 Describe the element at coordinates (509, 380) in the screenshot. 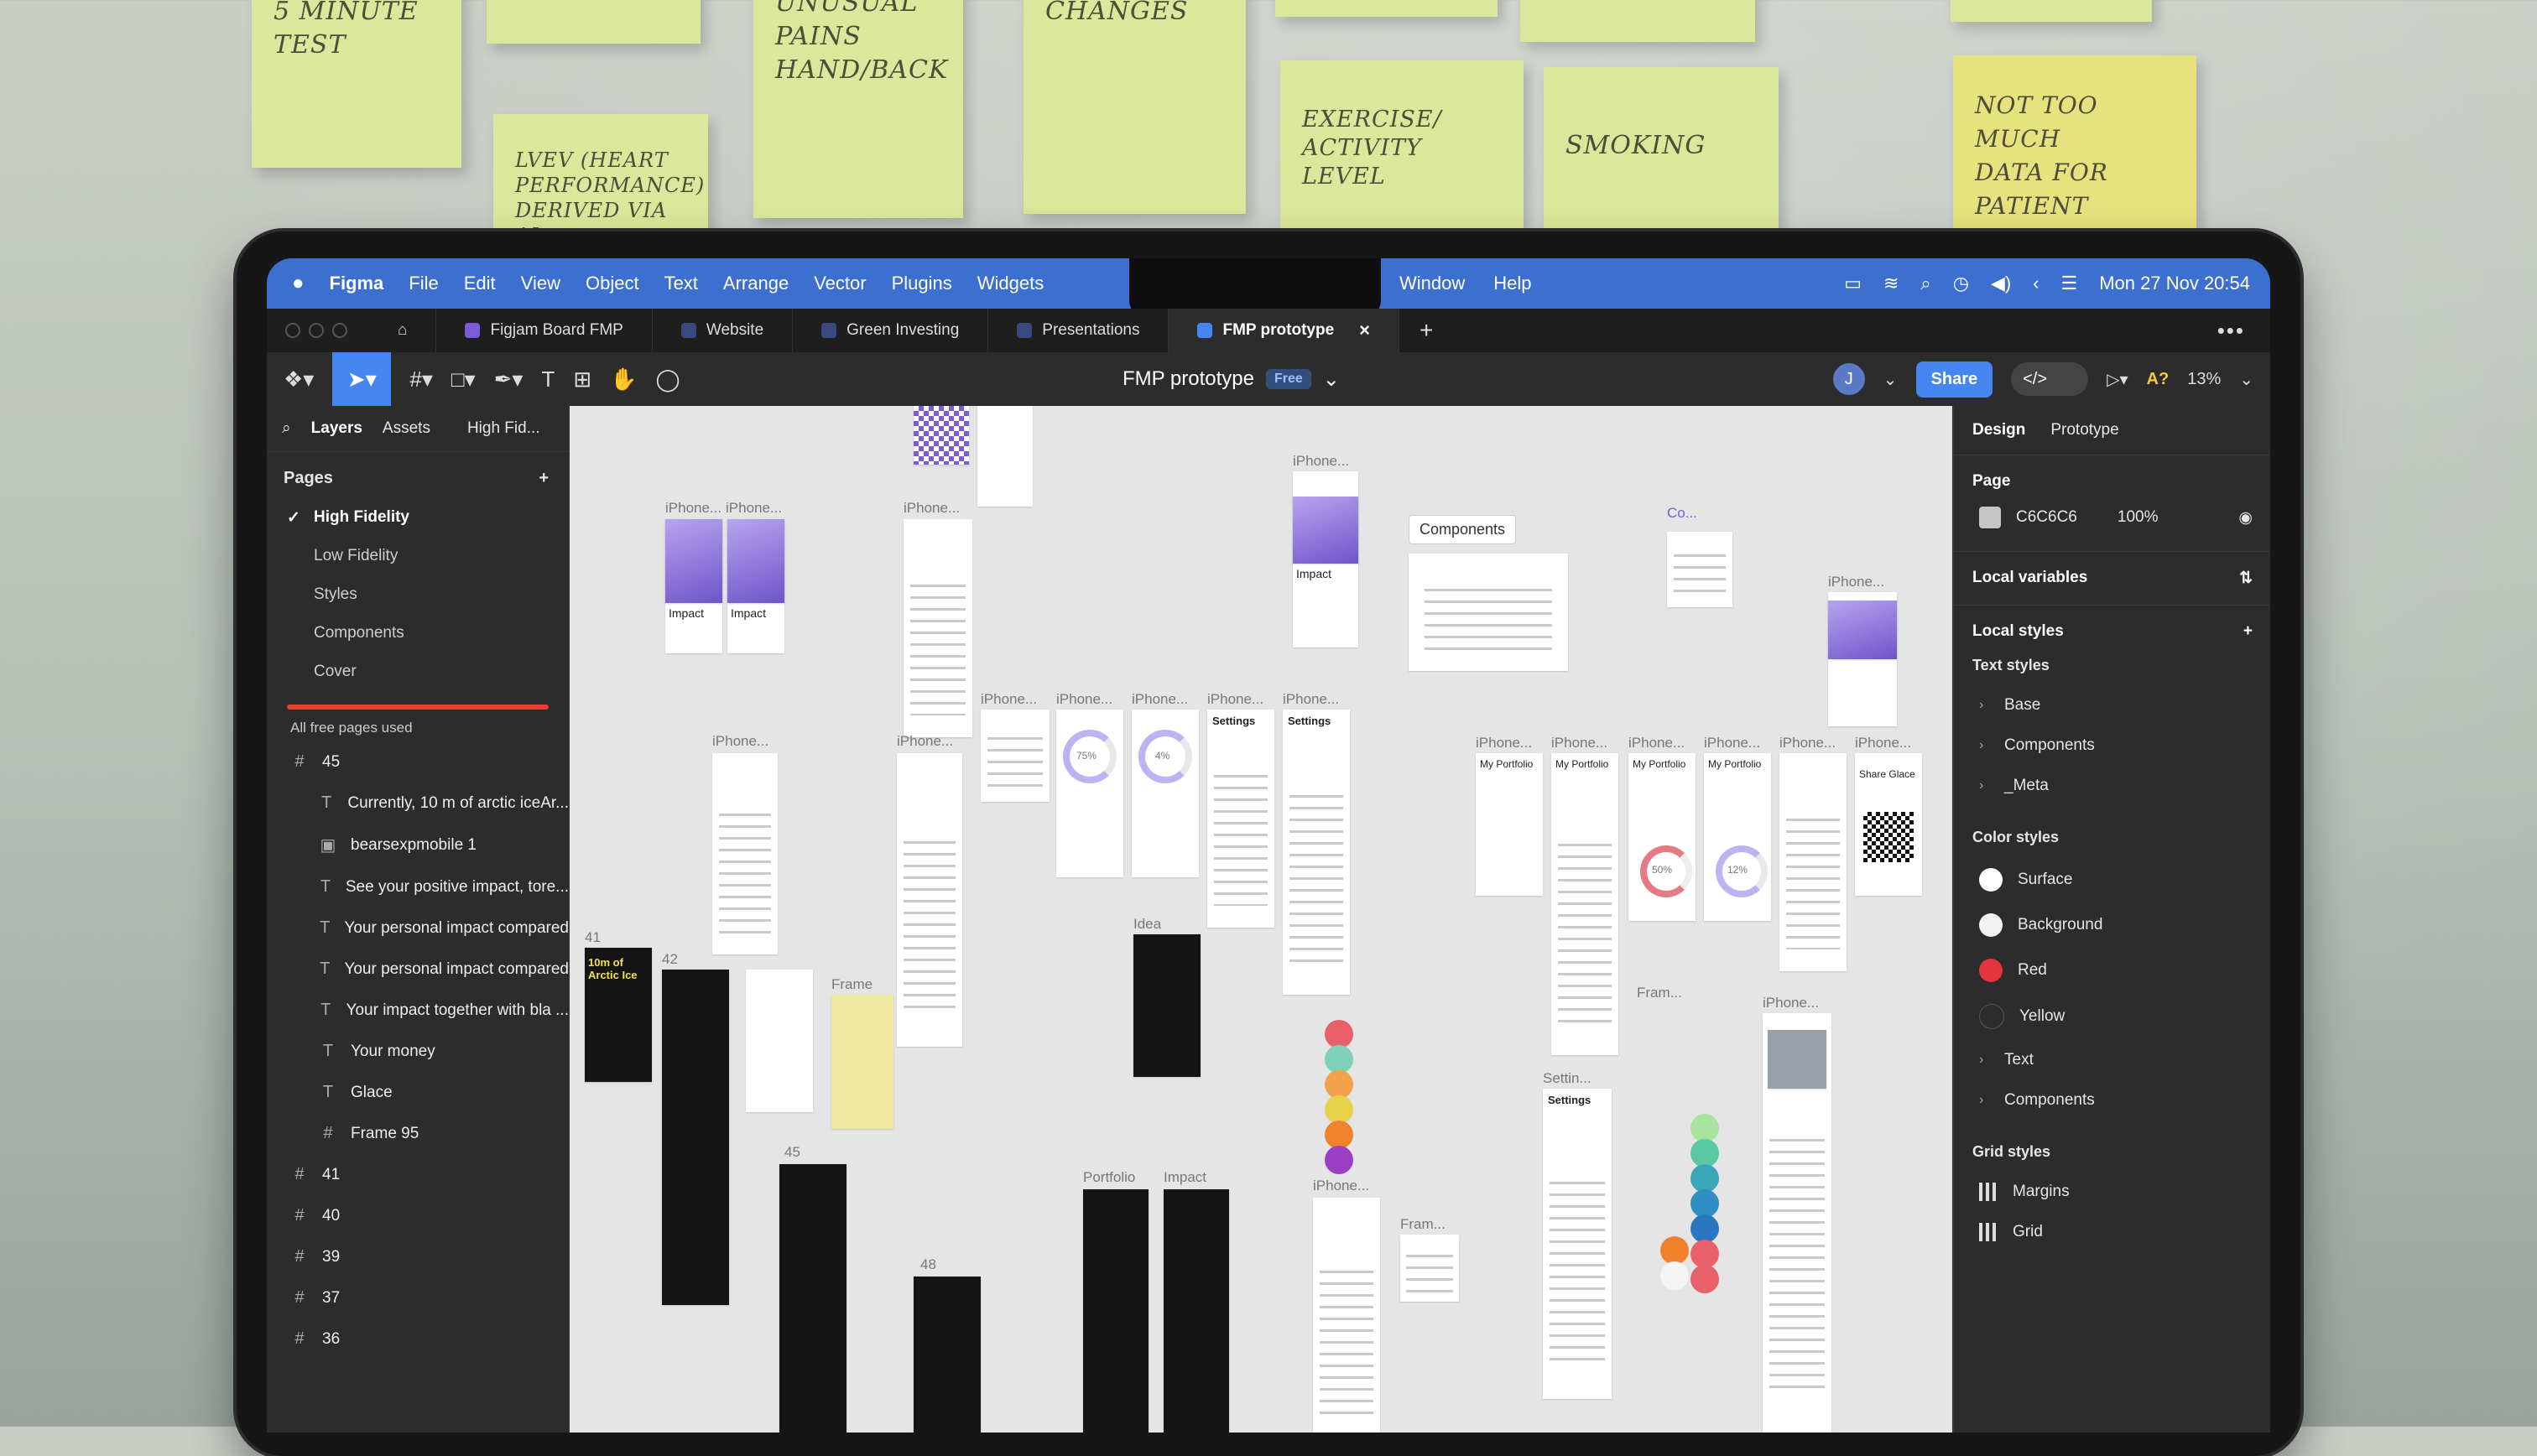

I see `pen-tool-icon: ✒▾` at that location.